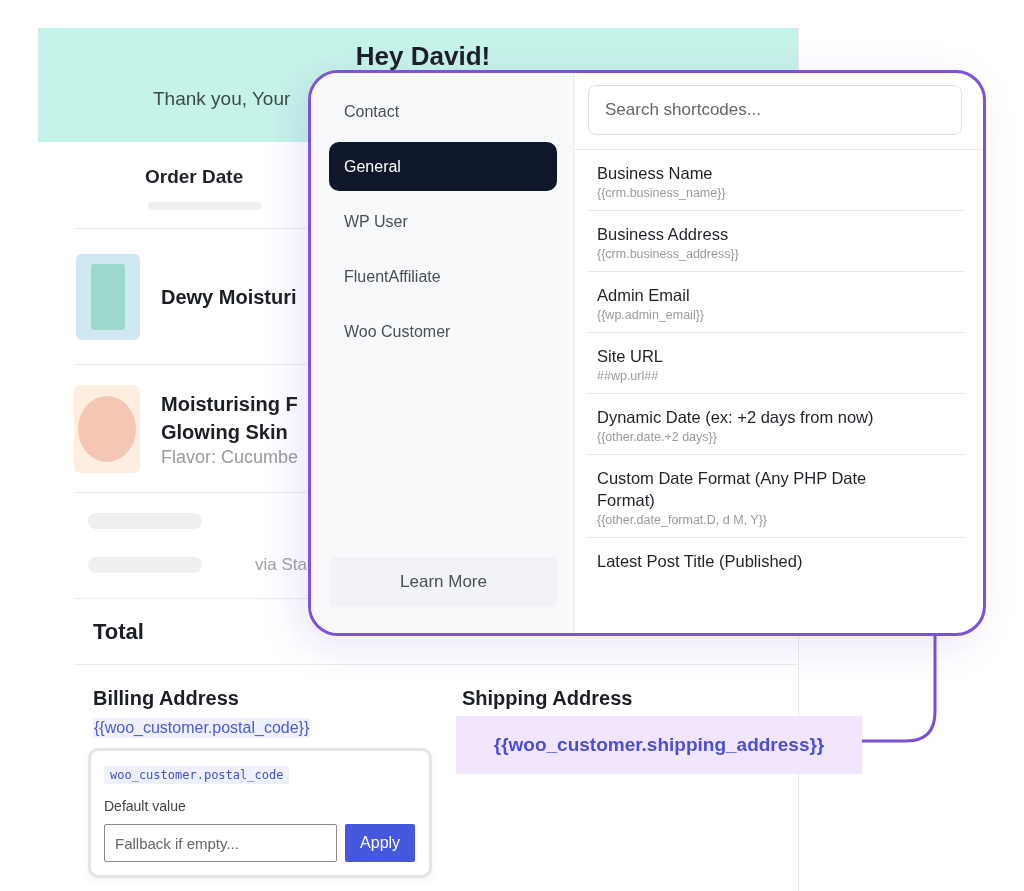 The width and height of the screenshot is (1024, 891). I want to click on apply-button: Apply, so click(380, 843).